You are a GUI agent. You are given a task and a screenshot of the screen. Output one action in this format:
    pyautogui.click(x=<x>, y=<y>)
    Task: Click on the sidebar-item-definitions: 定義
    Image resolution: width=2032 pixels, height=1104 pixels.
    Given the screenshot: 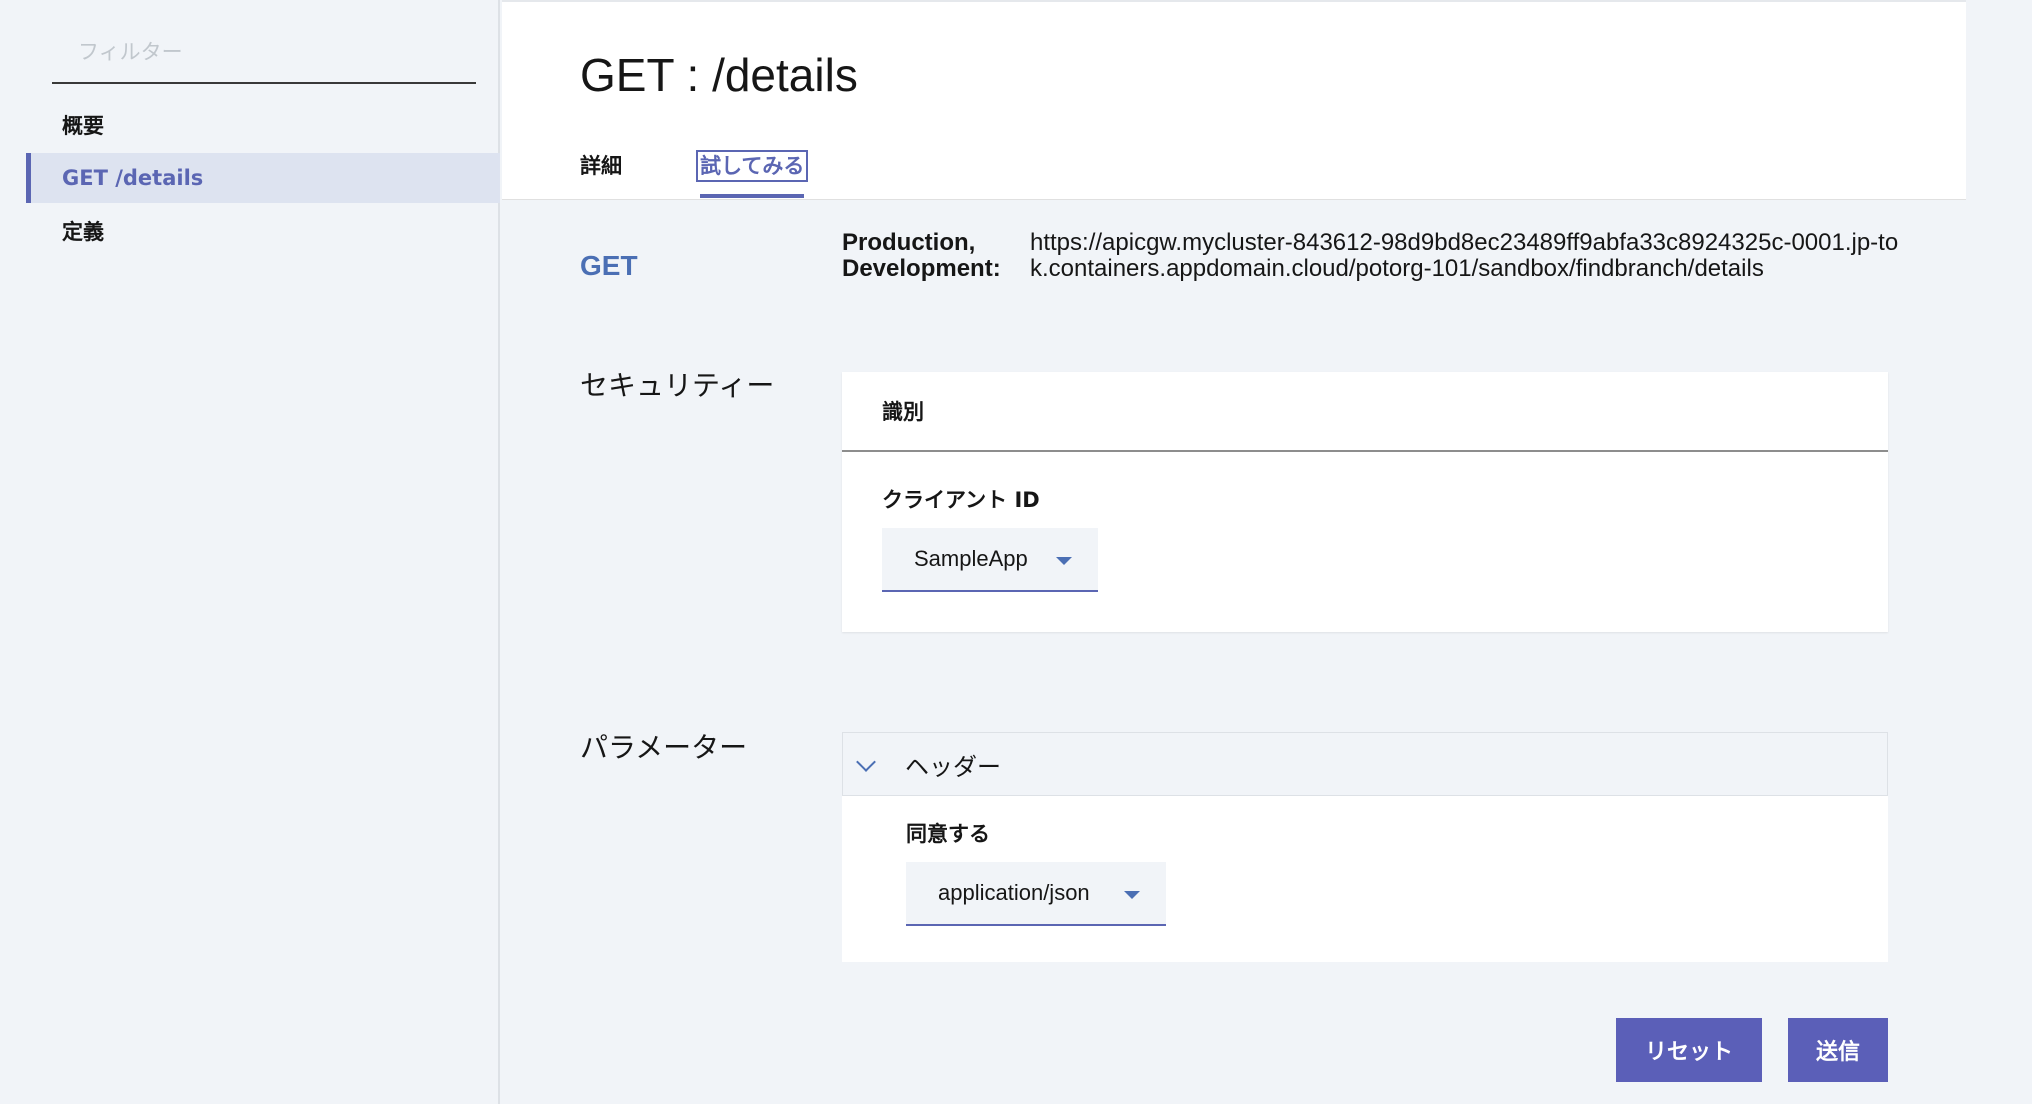 What is the action you would take?
    pyautogui.click(x=263, y=231)
    